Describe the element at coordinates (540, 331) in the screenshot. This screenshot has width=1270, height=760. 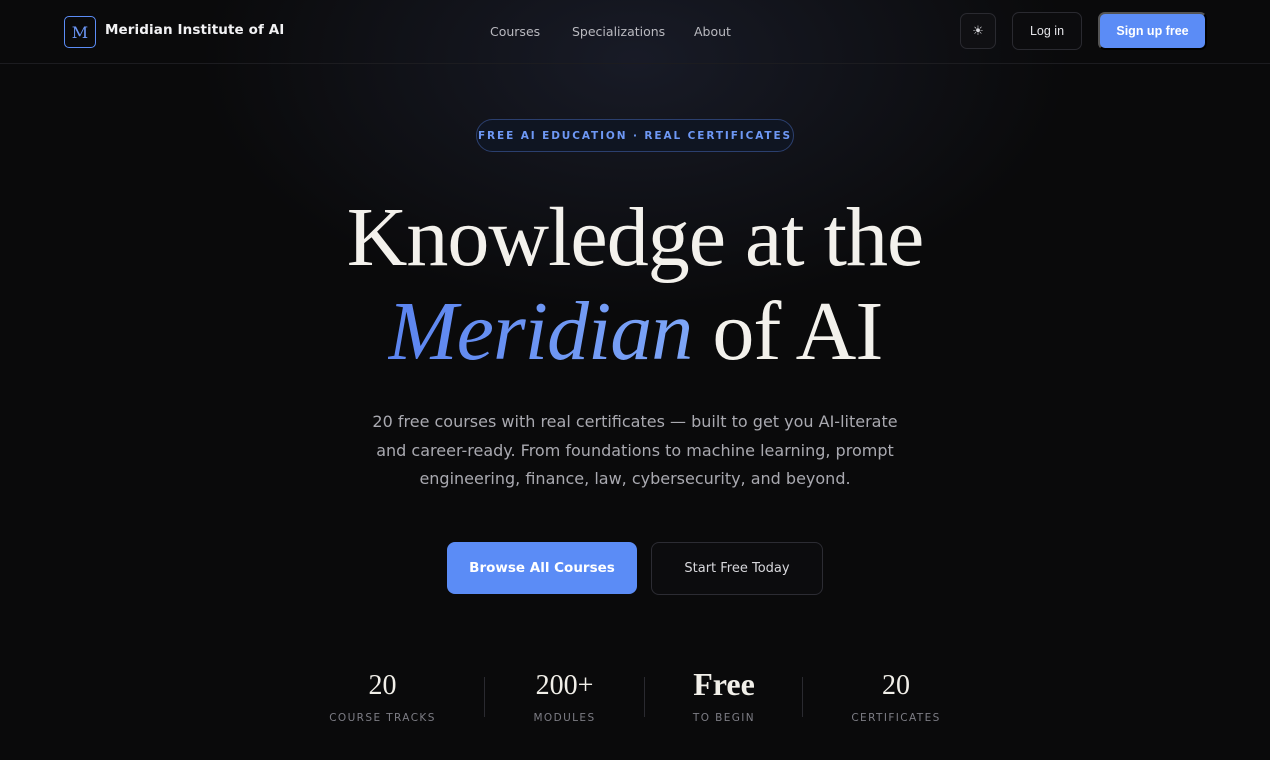
I see `headline-accent: Meridian` at that location.